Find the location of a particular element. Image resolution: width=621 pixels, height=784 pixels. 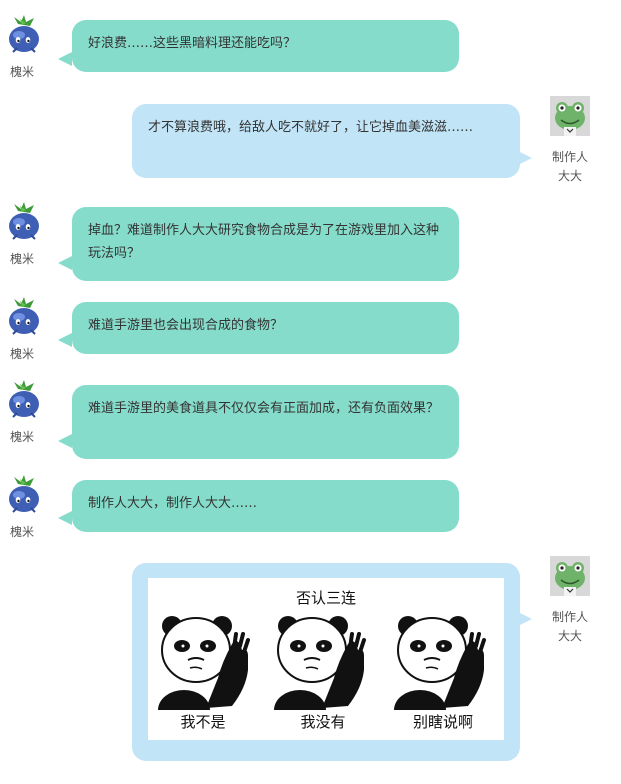

meme-title: 否认三连 is located at coordinates (325, 598).